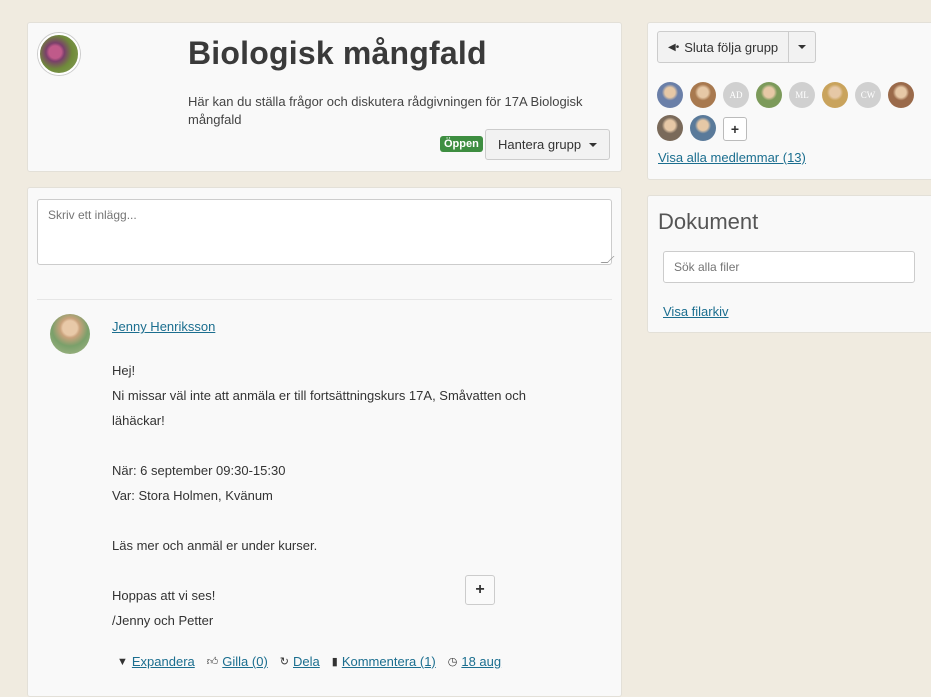 The height and width of the screenshot is (697, 931). I want to click on expand-action: ▼ Expandera, so click(156, 661).